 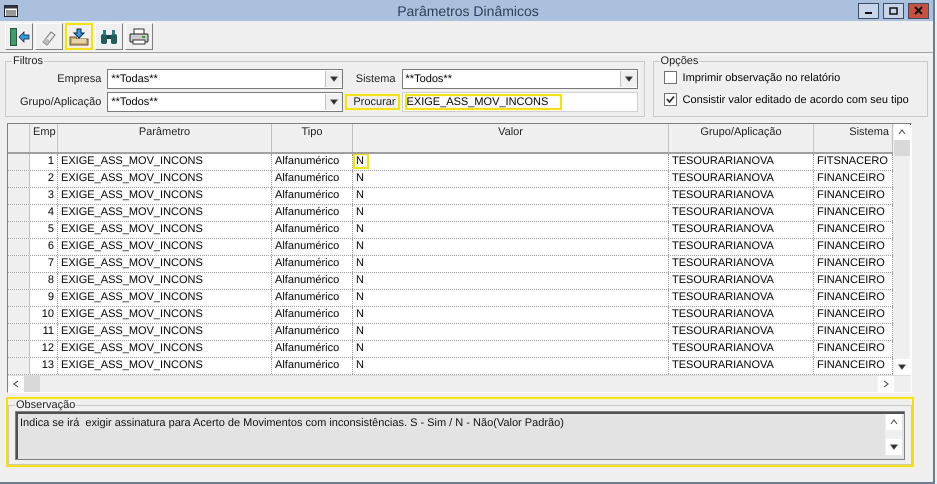 I want to click on scroll-left-icon, so click(x=16, y=384).